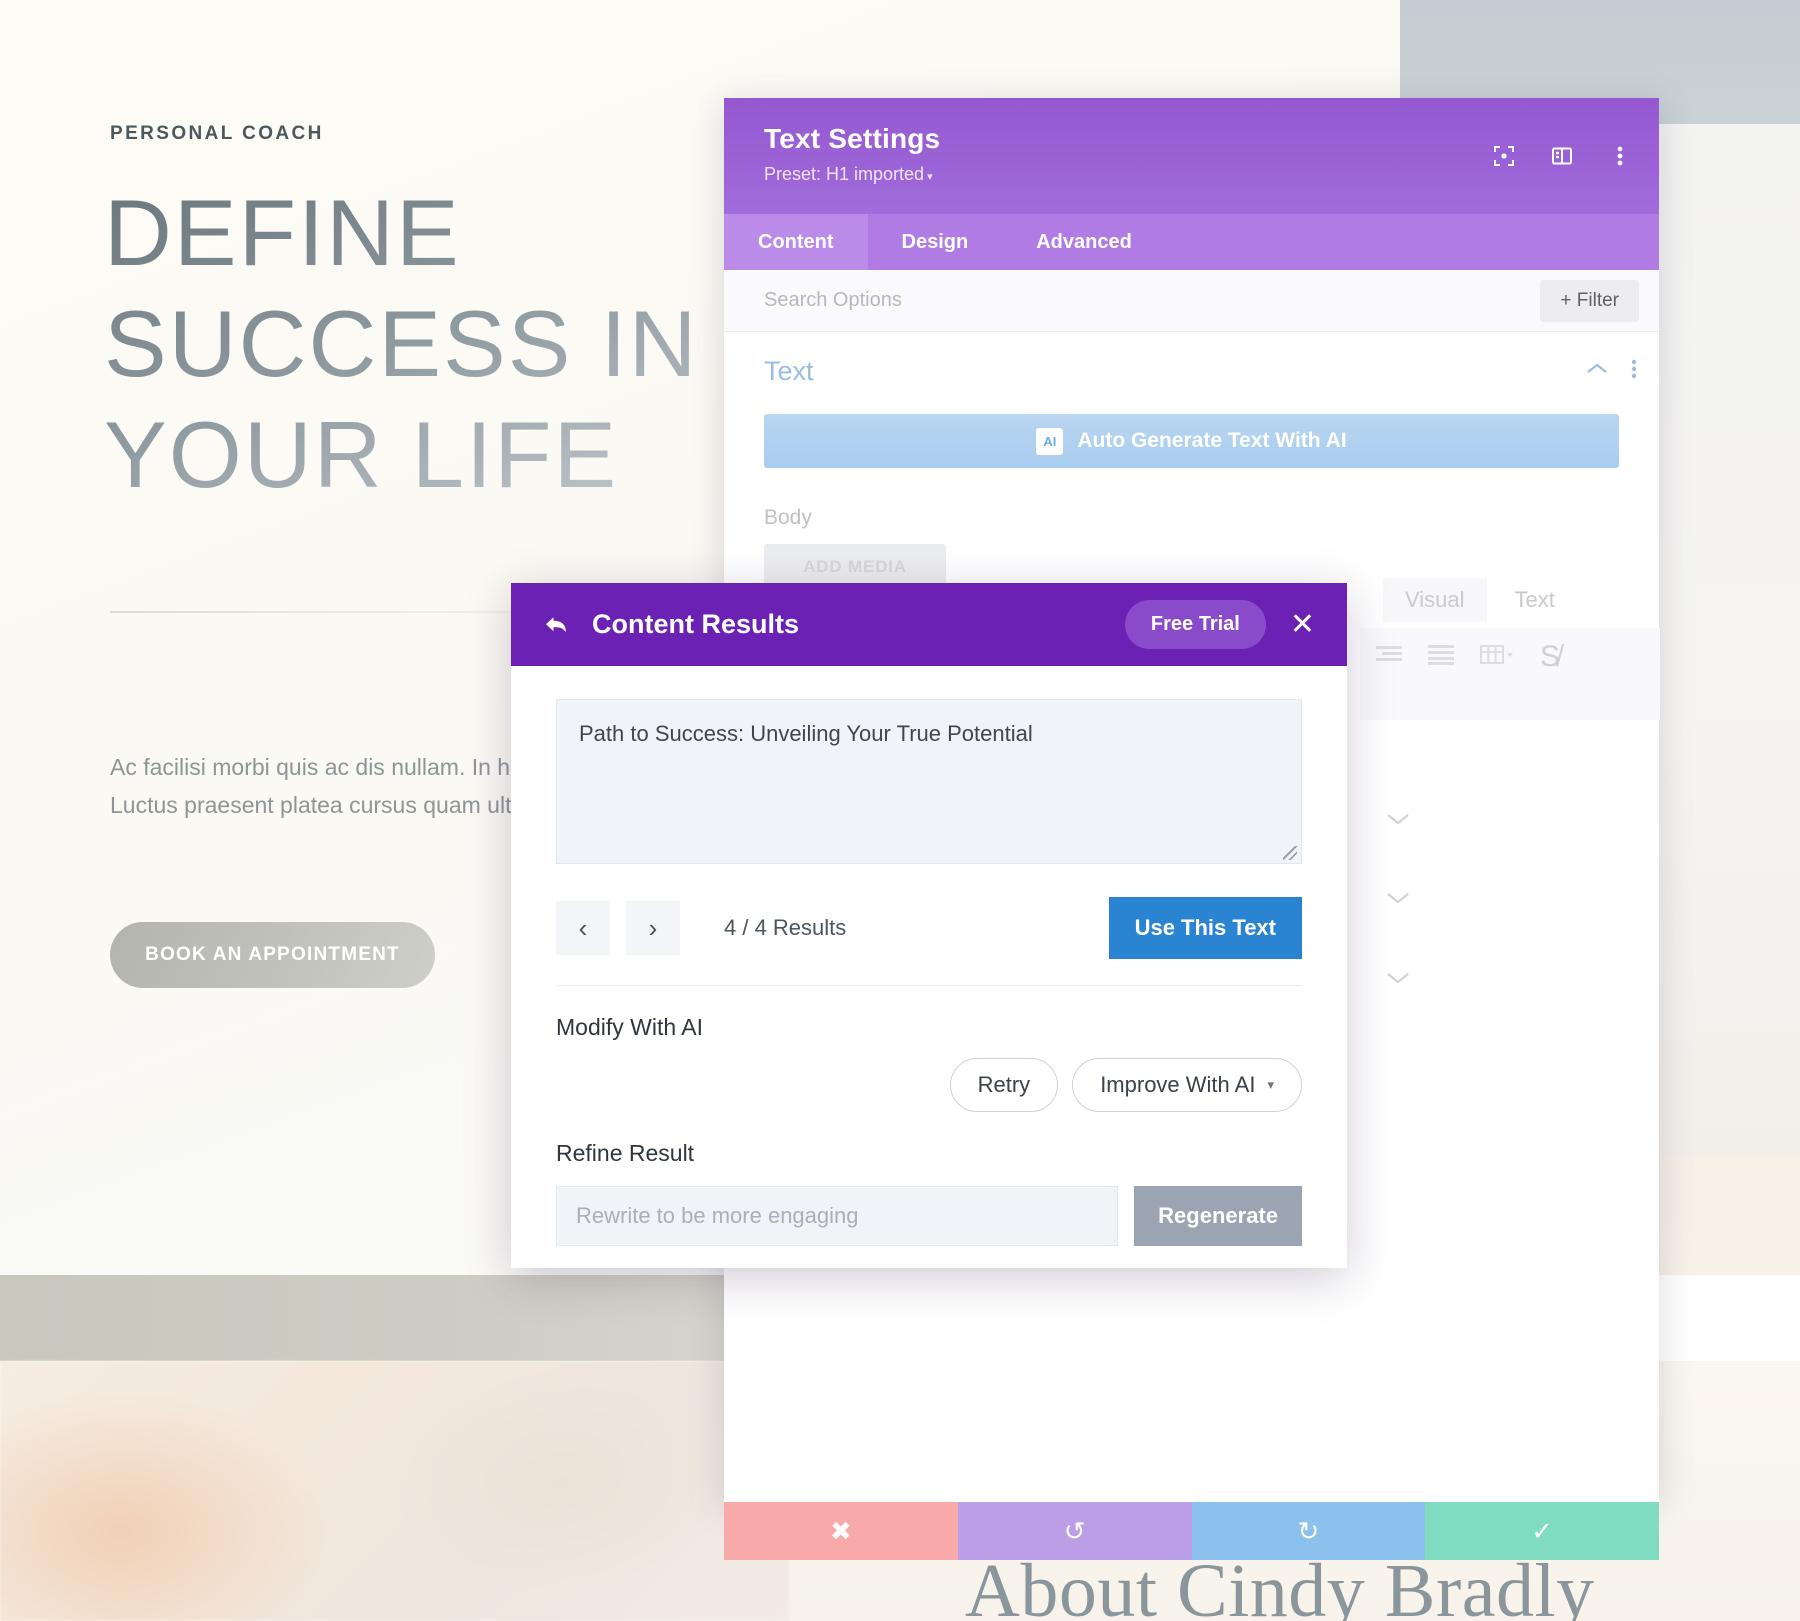 The height and width of the screenshot is (1621, 1800). Describe the element at coordinates (929, 985) in the screenshot. I see `modal-divider` at that location.